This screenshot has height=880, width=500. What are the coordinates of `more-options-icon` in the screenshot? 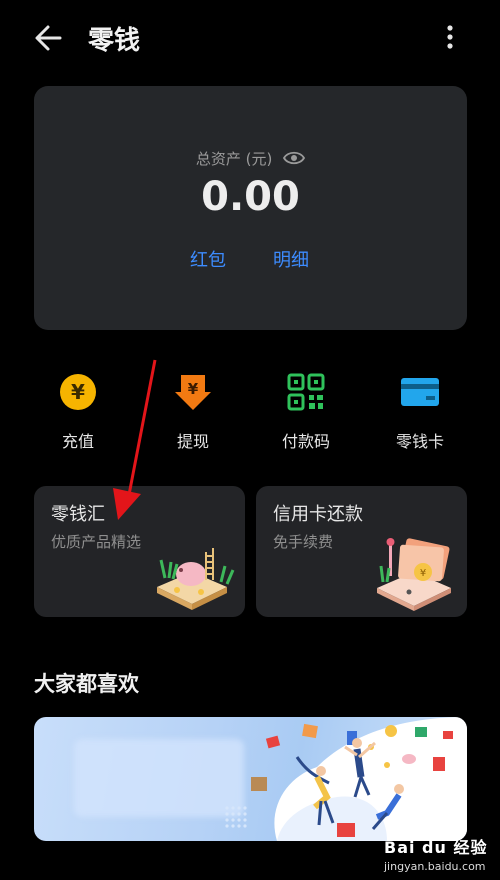 It's located at (450, 38).